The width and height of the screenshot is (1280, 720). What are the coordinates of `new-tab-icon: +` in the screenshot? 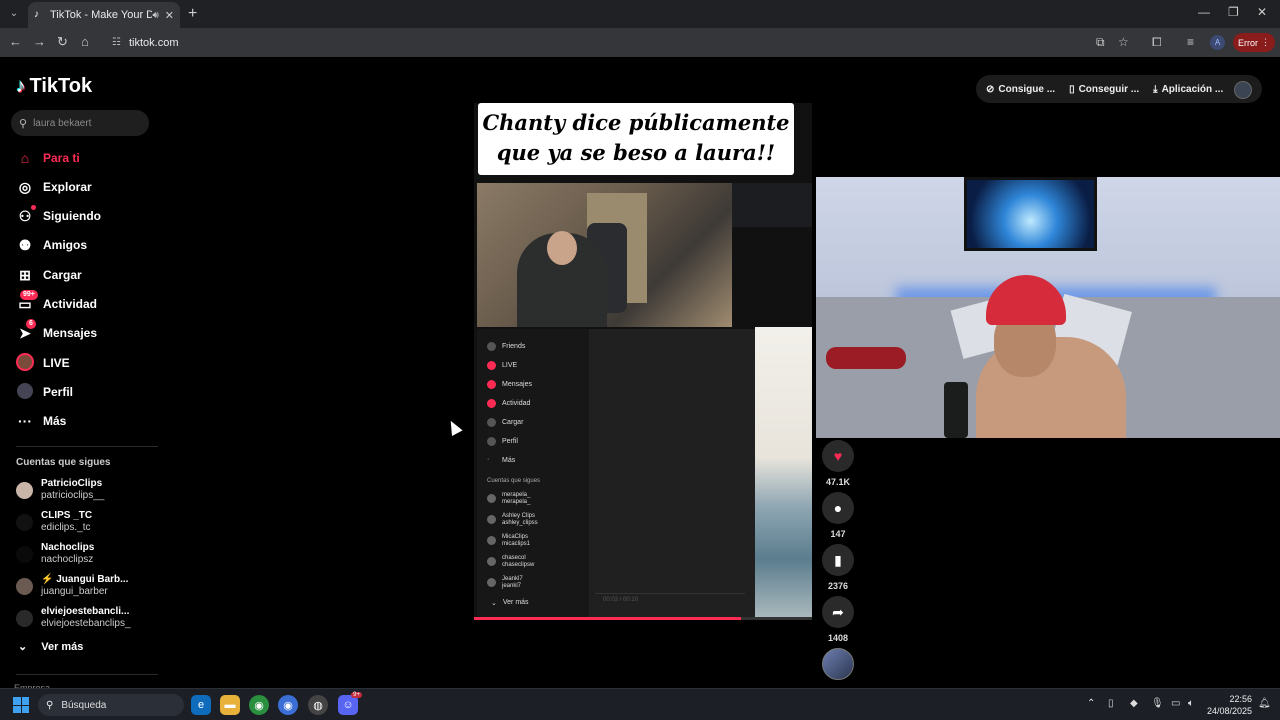 It's located at (192, 14).